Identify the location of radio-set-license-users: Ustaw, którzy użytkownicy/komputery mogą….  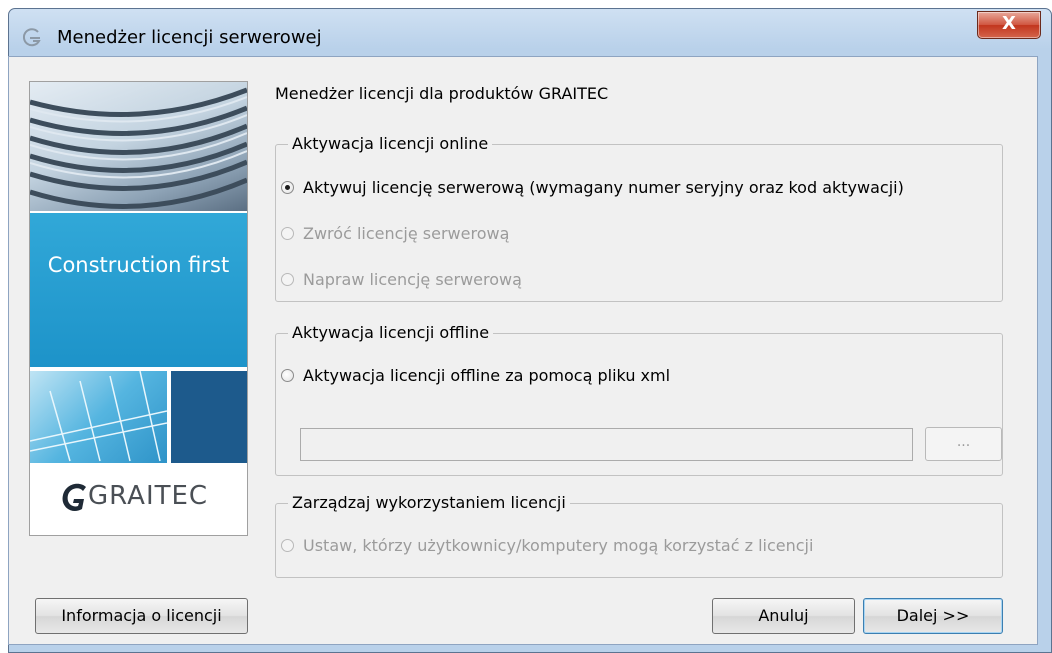
(547, 545).